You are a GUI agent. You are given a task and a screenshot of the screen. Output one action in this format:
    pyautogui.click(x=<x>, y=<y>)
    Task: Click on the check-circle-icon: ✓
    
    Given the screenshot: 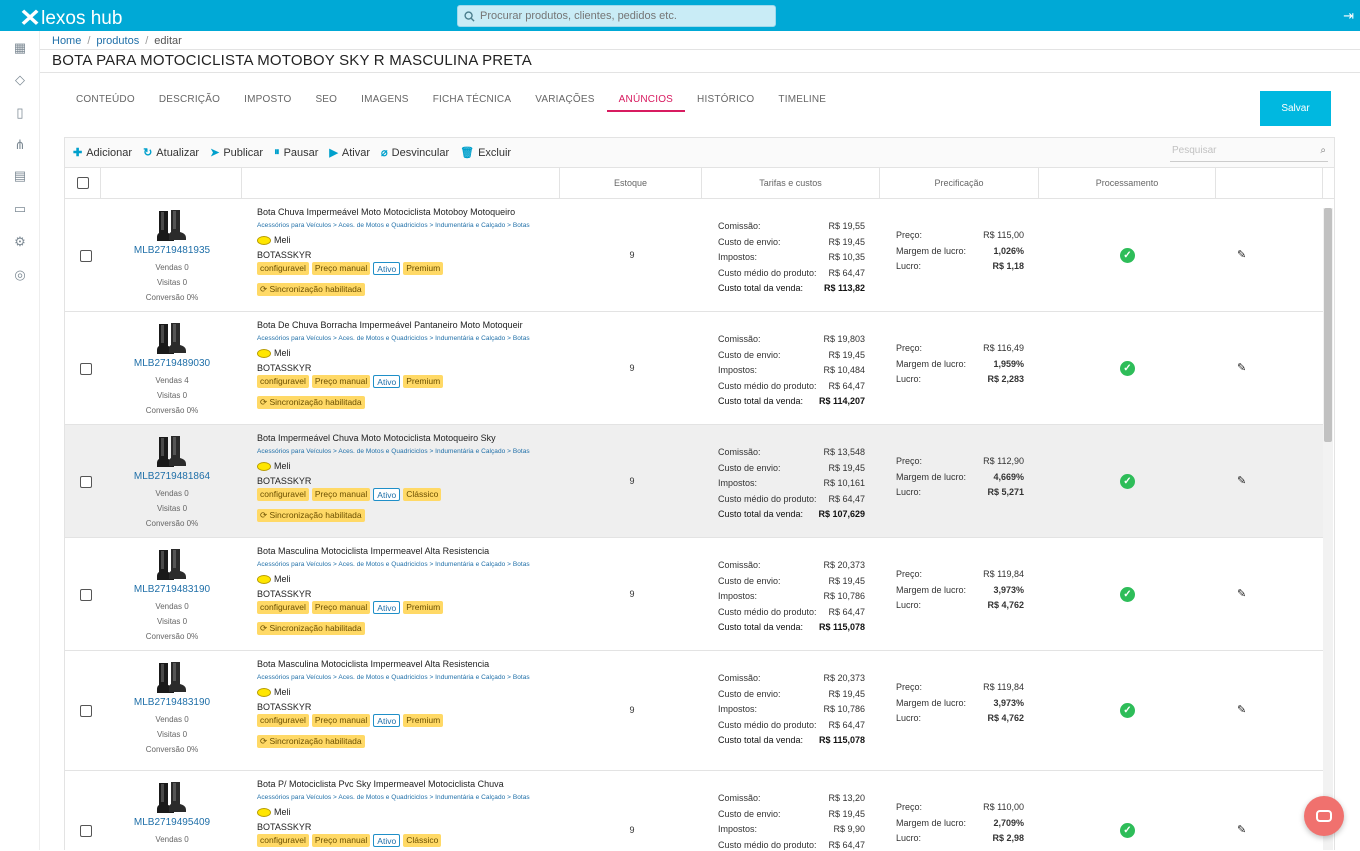 What is the action you would take?
    pyautogui.click(x=1127, y=594)
    